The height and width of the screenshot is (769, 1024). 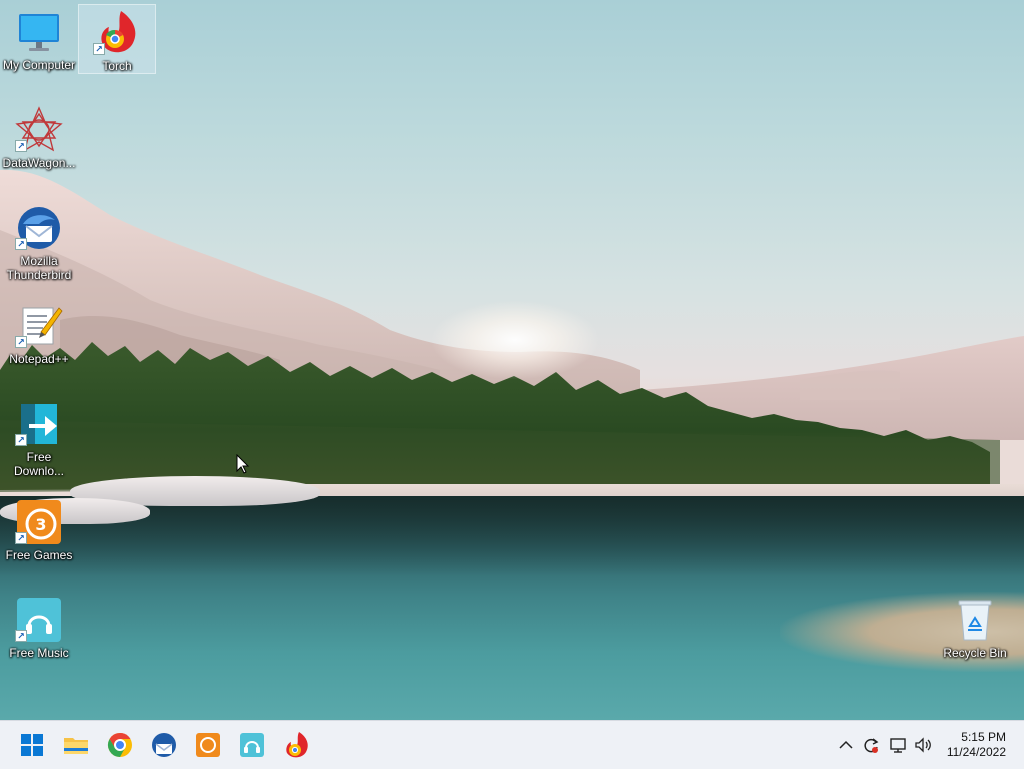 I want to click on desktop-icon-notepad-plus-plus: ↗ Notepad++, so click(x=39, y=336).